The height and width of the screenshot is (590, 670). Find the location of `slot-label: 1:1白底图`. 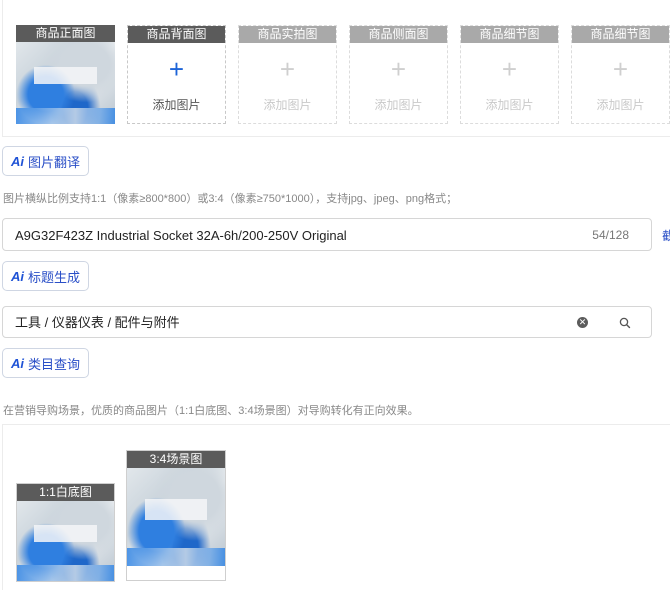

slot-label: 1:1白底图 is located at coordinates (65, 492).